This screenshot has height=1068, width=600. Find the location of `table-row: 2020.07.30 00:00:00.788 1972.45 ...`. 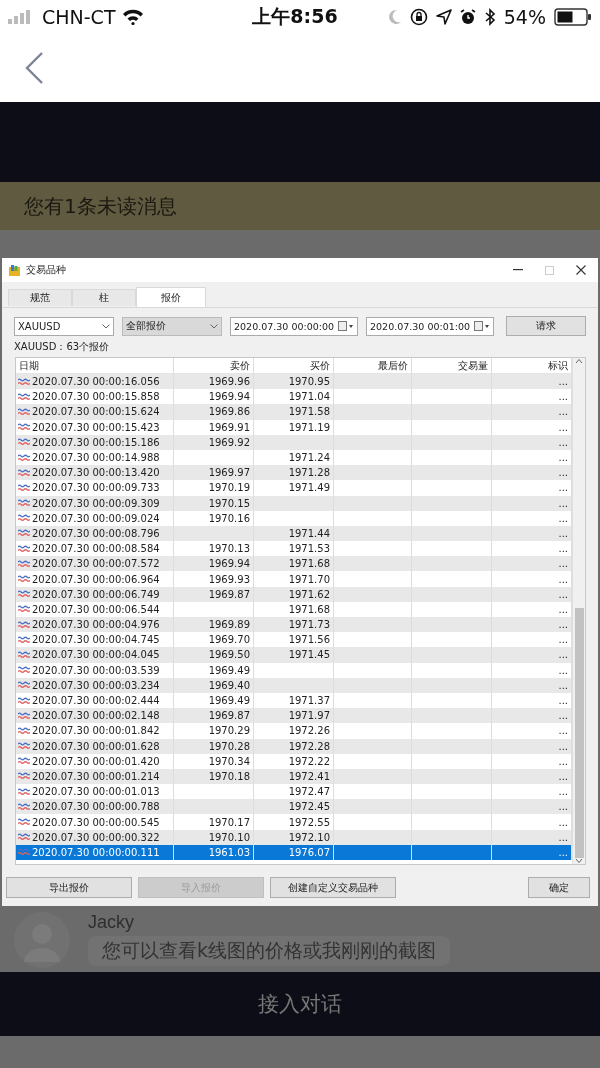

table-row: 2020.07.30 00:00:00.788 1972.45 ... is located at coordinates (294, 807).